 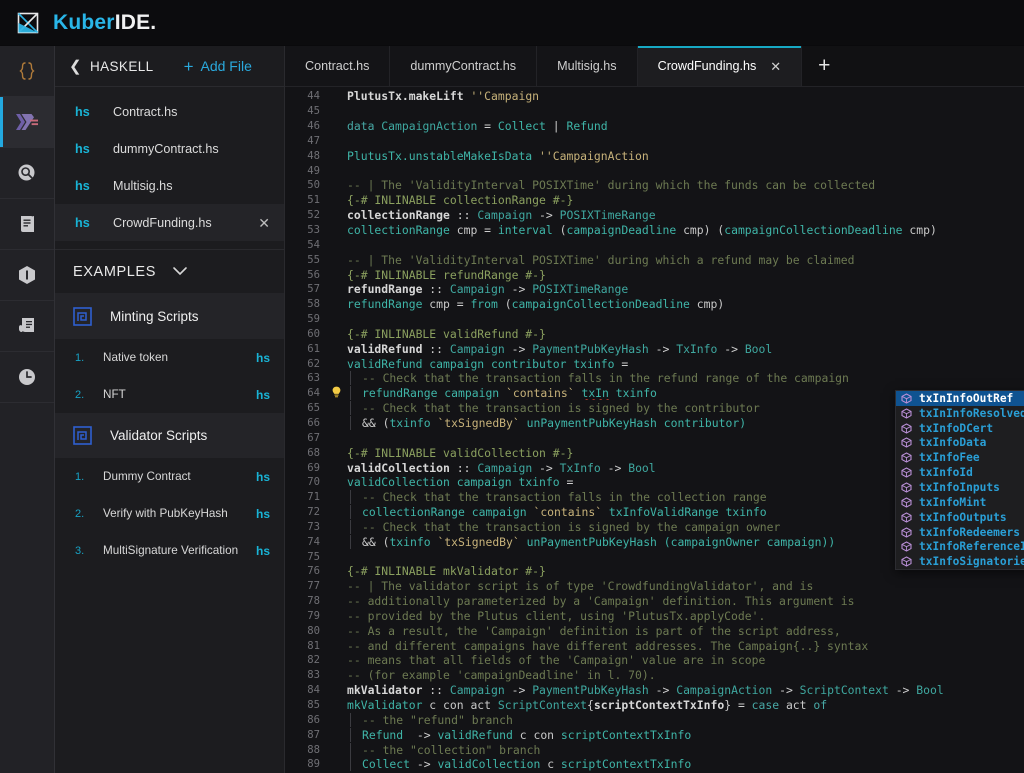 What do you see at coordinates (313, 645) in the screenshot?
I see `line-number: 81` at bounding box center [313, 645].